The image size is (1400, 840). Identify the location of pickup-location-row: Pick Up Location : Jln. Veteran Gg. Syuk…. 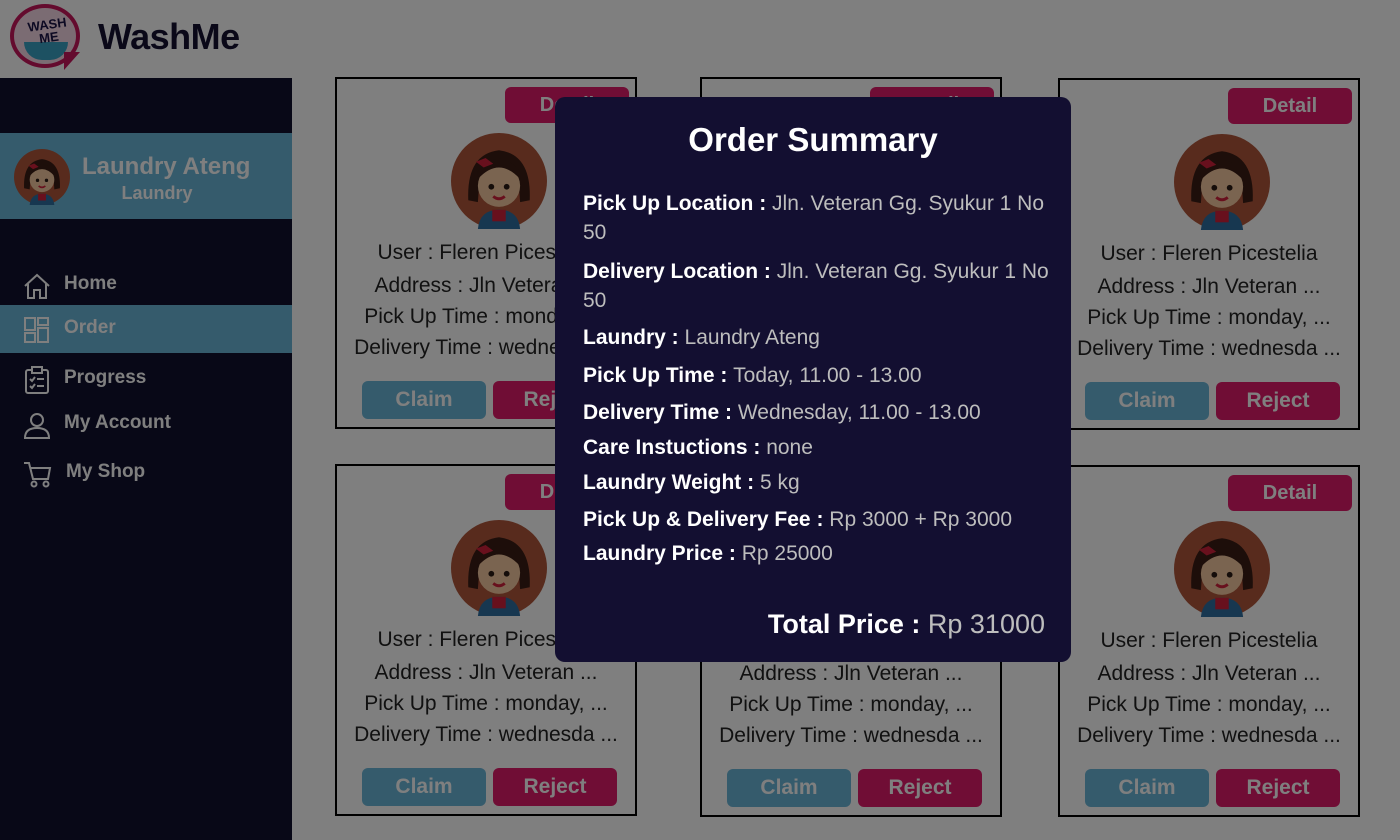
(818, 218).